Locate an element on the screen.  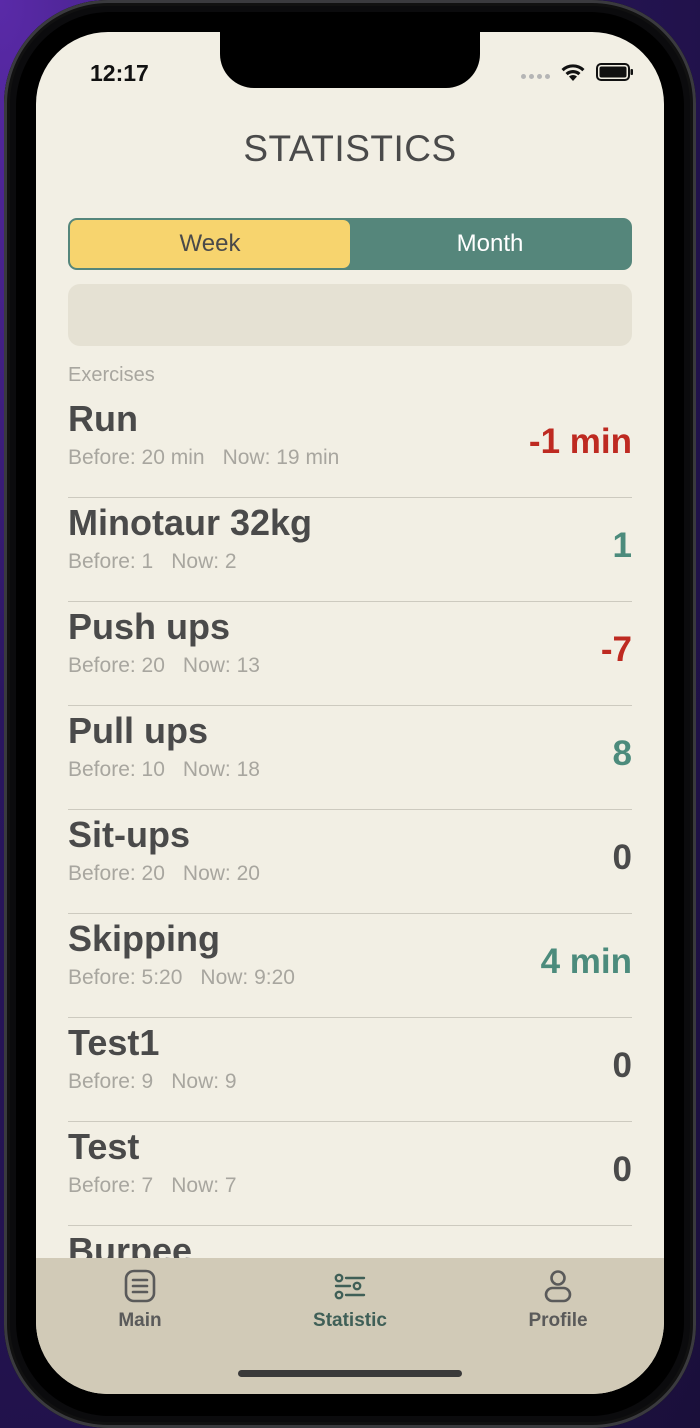
tab-main-label: Main is located at coordinates (140, 1320).